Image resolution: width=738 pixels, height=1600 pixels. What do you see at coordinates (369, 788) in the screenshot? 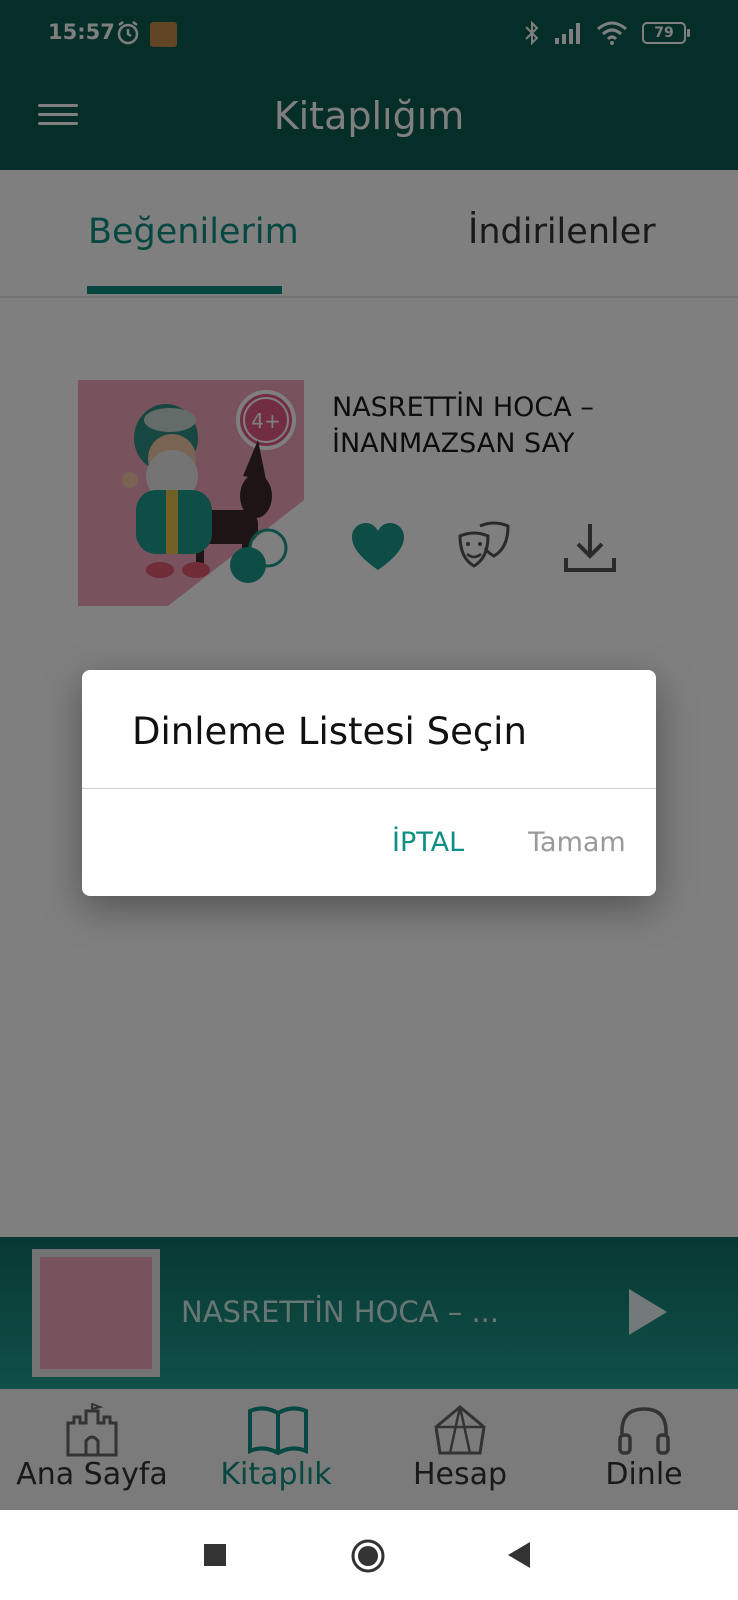
I see `dialog-divider` at bounding box center [369, 788].